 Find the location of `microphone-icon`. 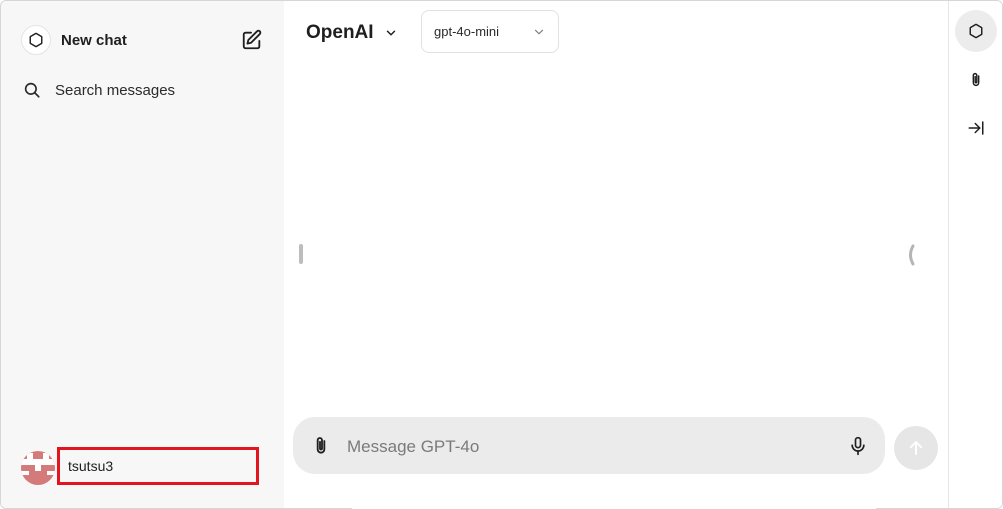

microphone-icon is located at coordinates (858, 446).